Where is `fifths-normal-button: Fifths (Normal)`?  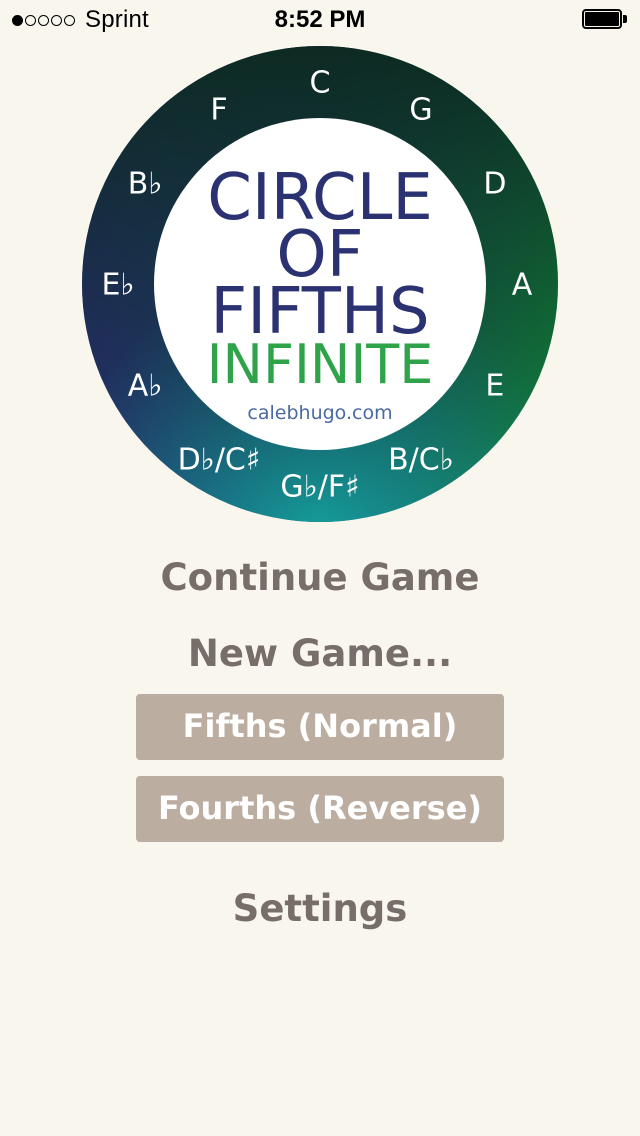 fifths-normal-button: Fifths (Normal) is located at coordinates (320, 727).